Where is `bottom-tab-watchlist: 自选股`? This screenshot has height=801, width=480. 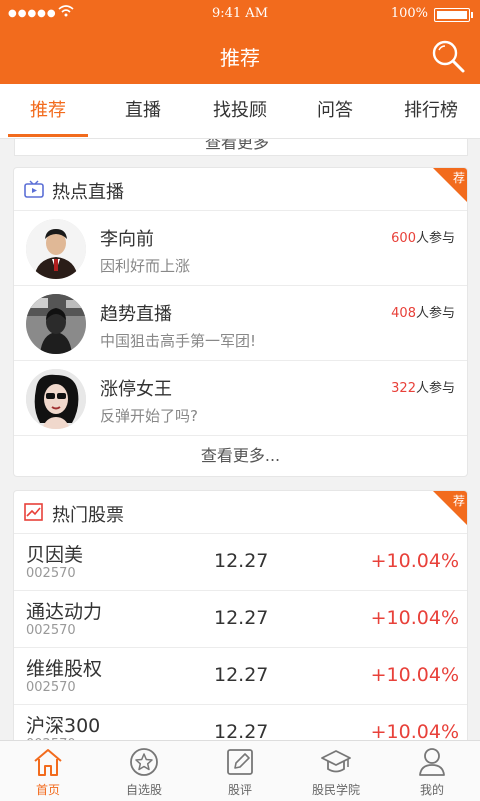 bottom-tab-watchlist: 自选股 is located at coordinates (144, 771).